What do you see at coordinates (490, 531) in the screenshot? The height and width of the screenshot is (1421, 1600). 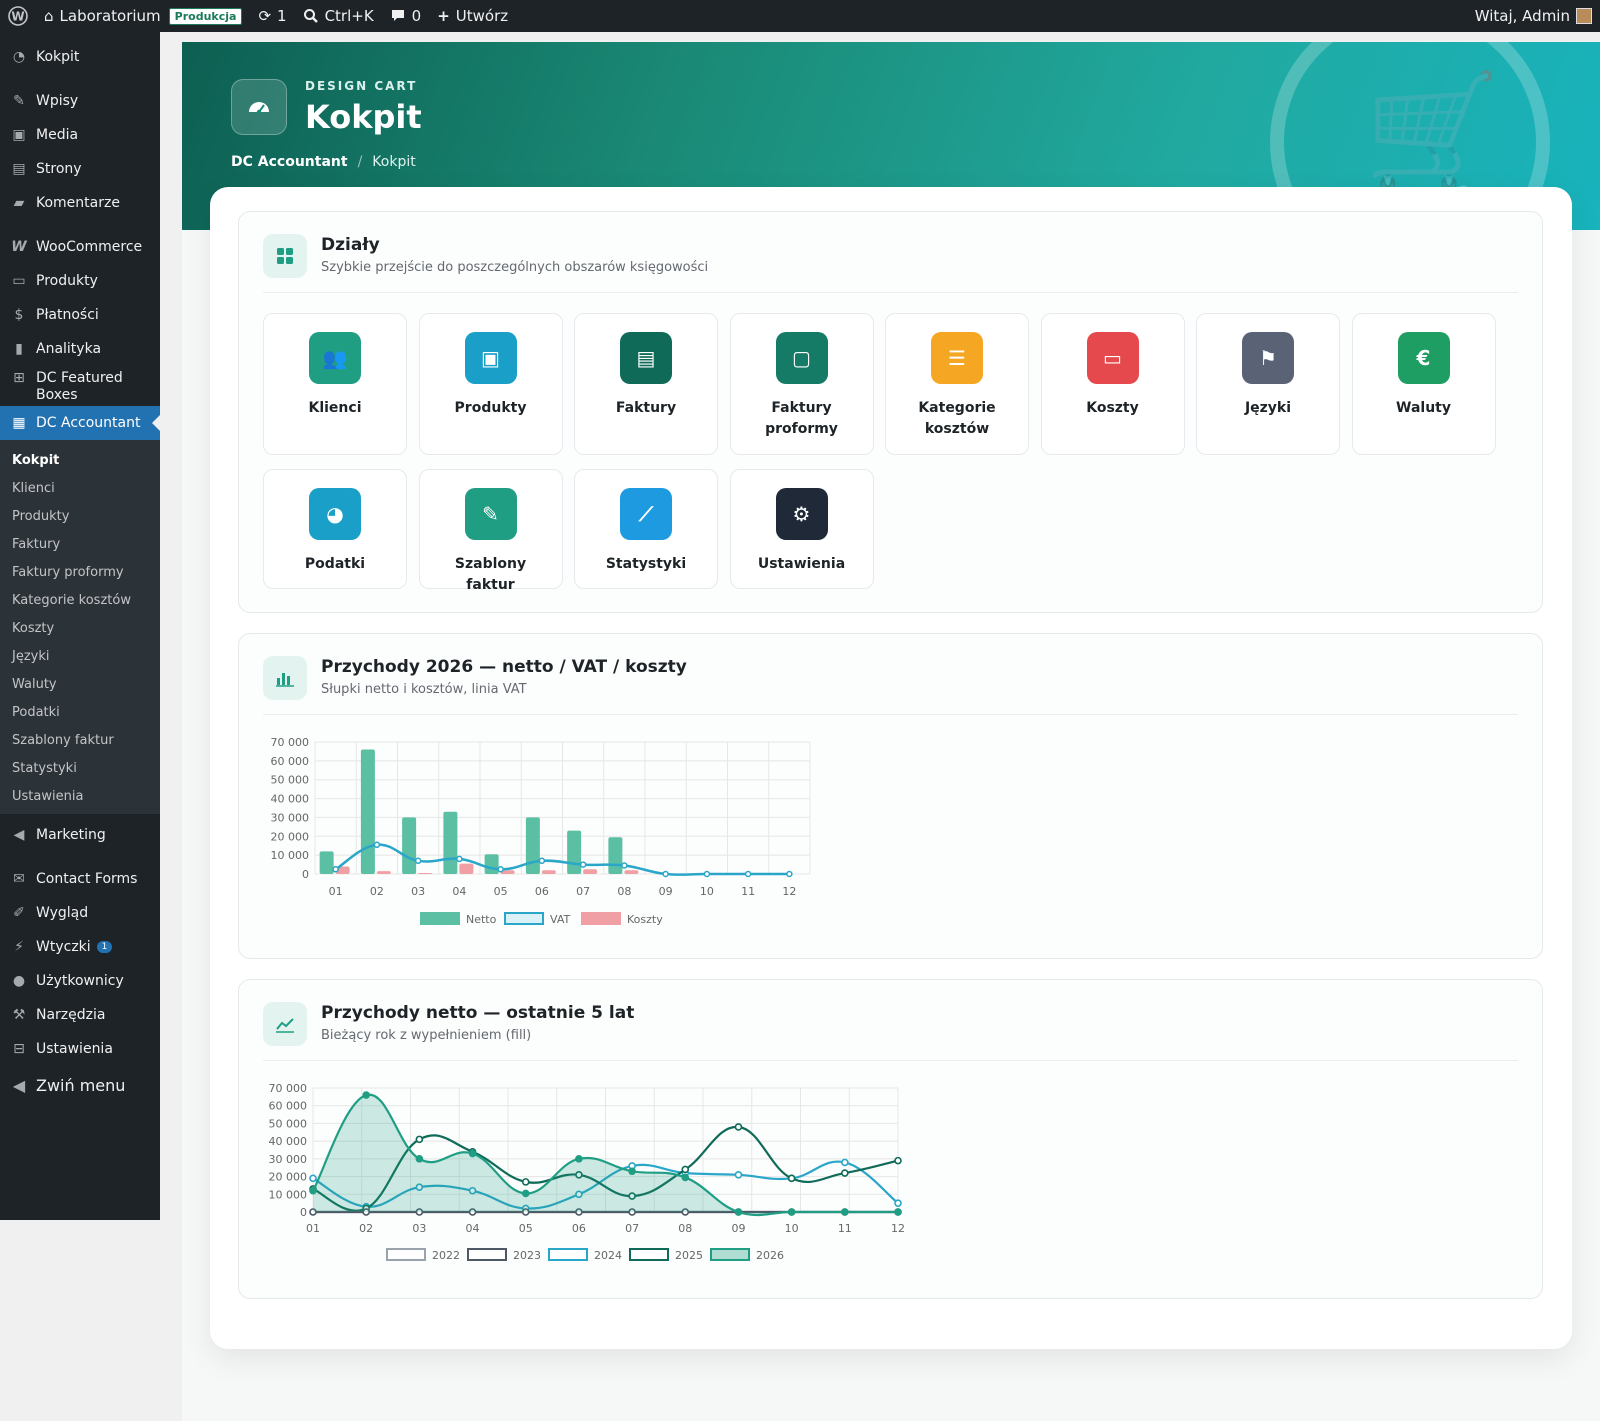 I see `tile-szablony-faktur: ✎ Szablony faktur` at bounding box center [490, 531].